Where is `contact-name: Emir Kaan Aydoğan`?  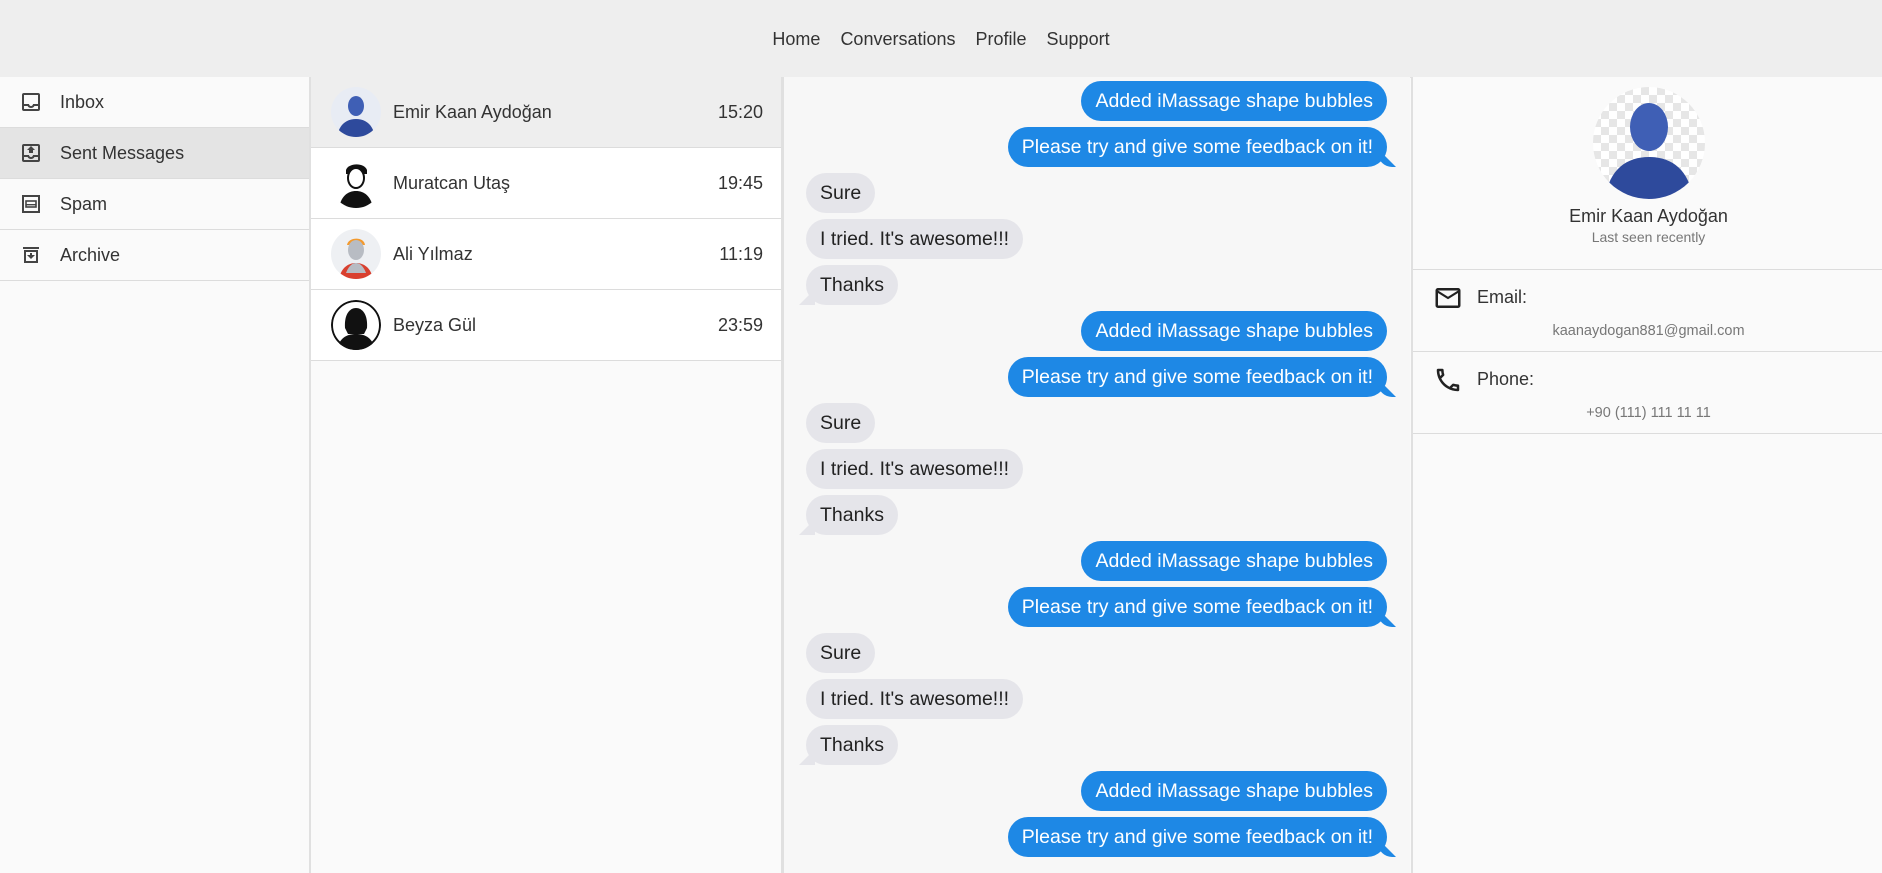
contact-name: Emir Kaan Aydoğan is located at coordinates (1648, 216).